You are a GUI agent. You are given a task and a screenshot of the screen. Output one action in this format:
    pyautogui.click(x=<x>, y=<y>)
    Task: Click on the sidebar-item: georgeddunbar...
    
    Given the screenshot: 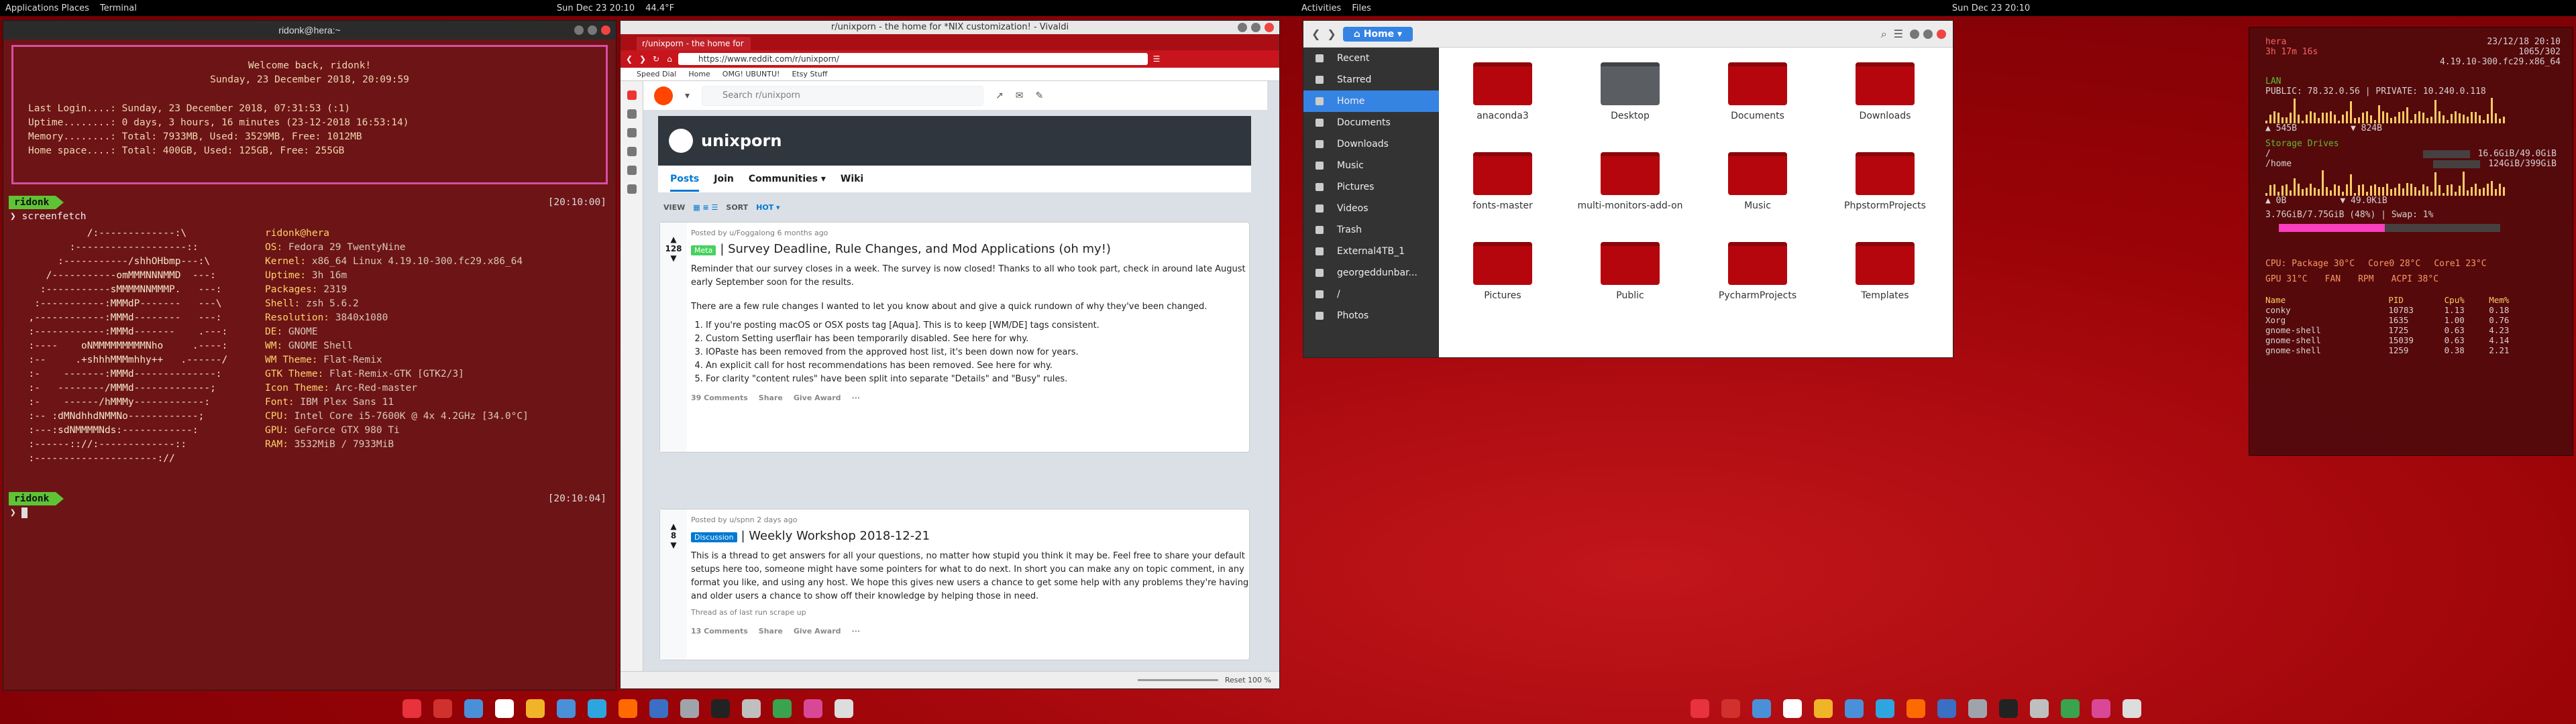 What is the action you would take?
    pyautogui.click(x=1371, y=273)
    